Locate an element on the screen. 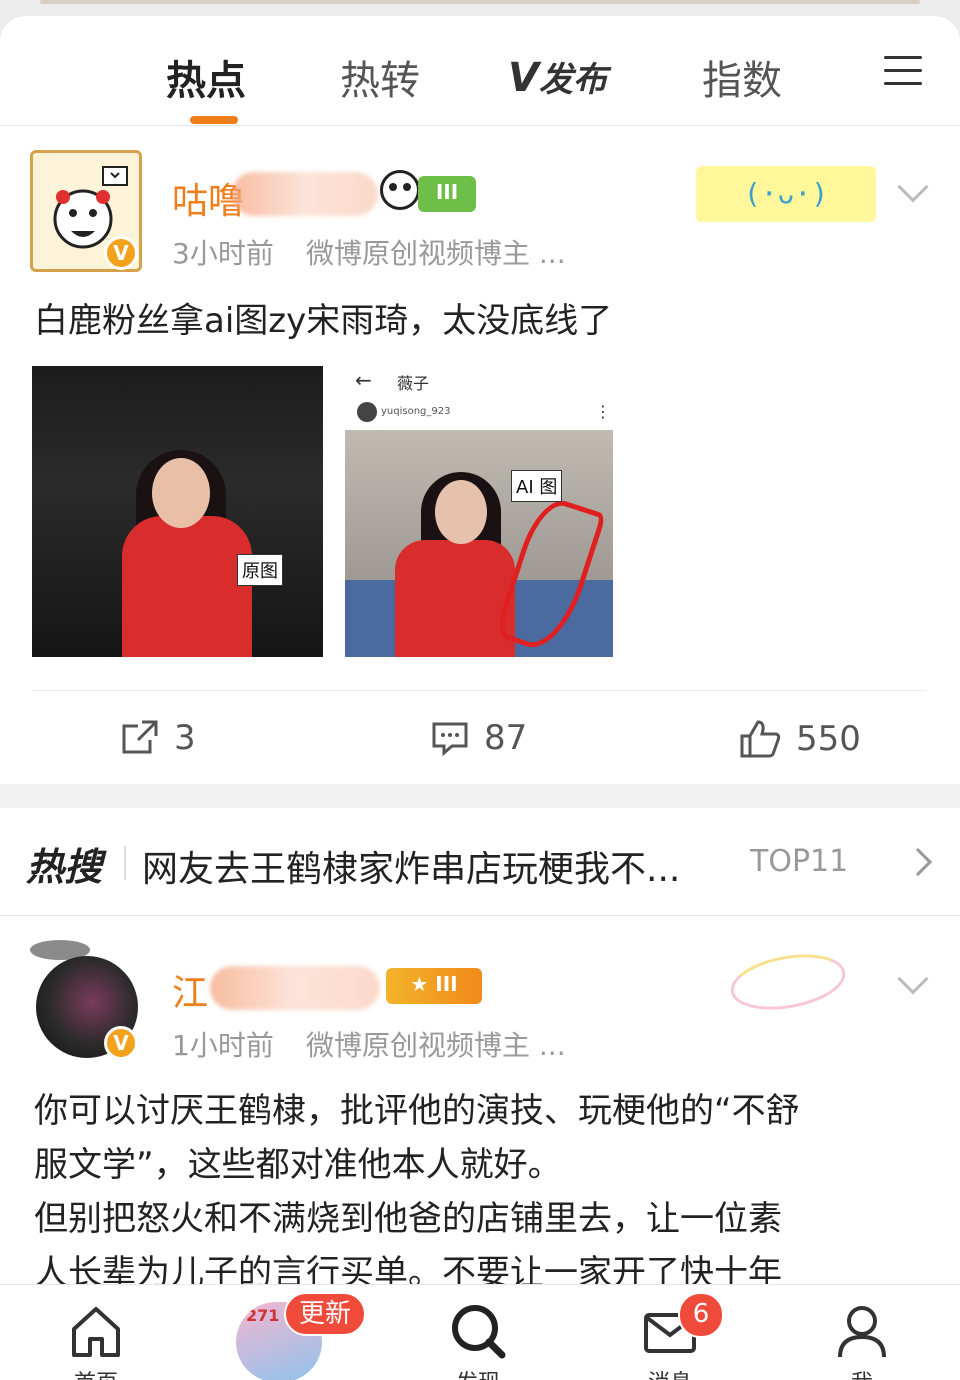 The width and height of the screenshot is (960, 1380). search-icon is located at coordinates (479, 1332).